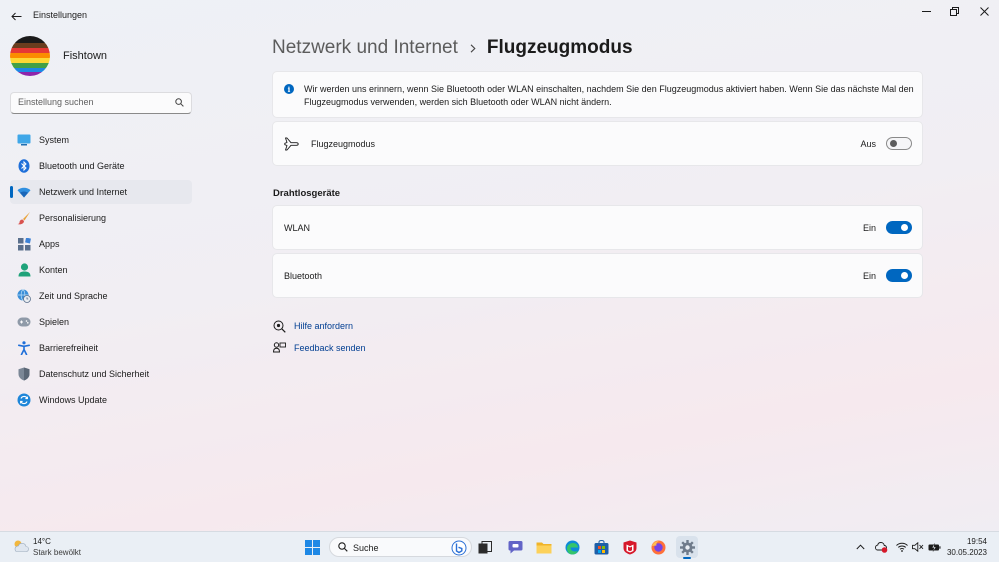 This screenshot has width=999, height=562. Describe the element at coordinates (899, 227) in the screenshot. I see `wlan-toggle` at that location.